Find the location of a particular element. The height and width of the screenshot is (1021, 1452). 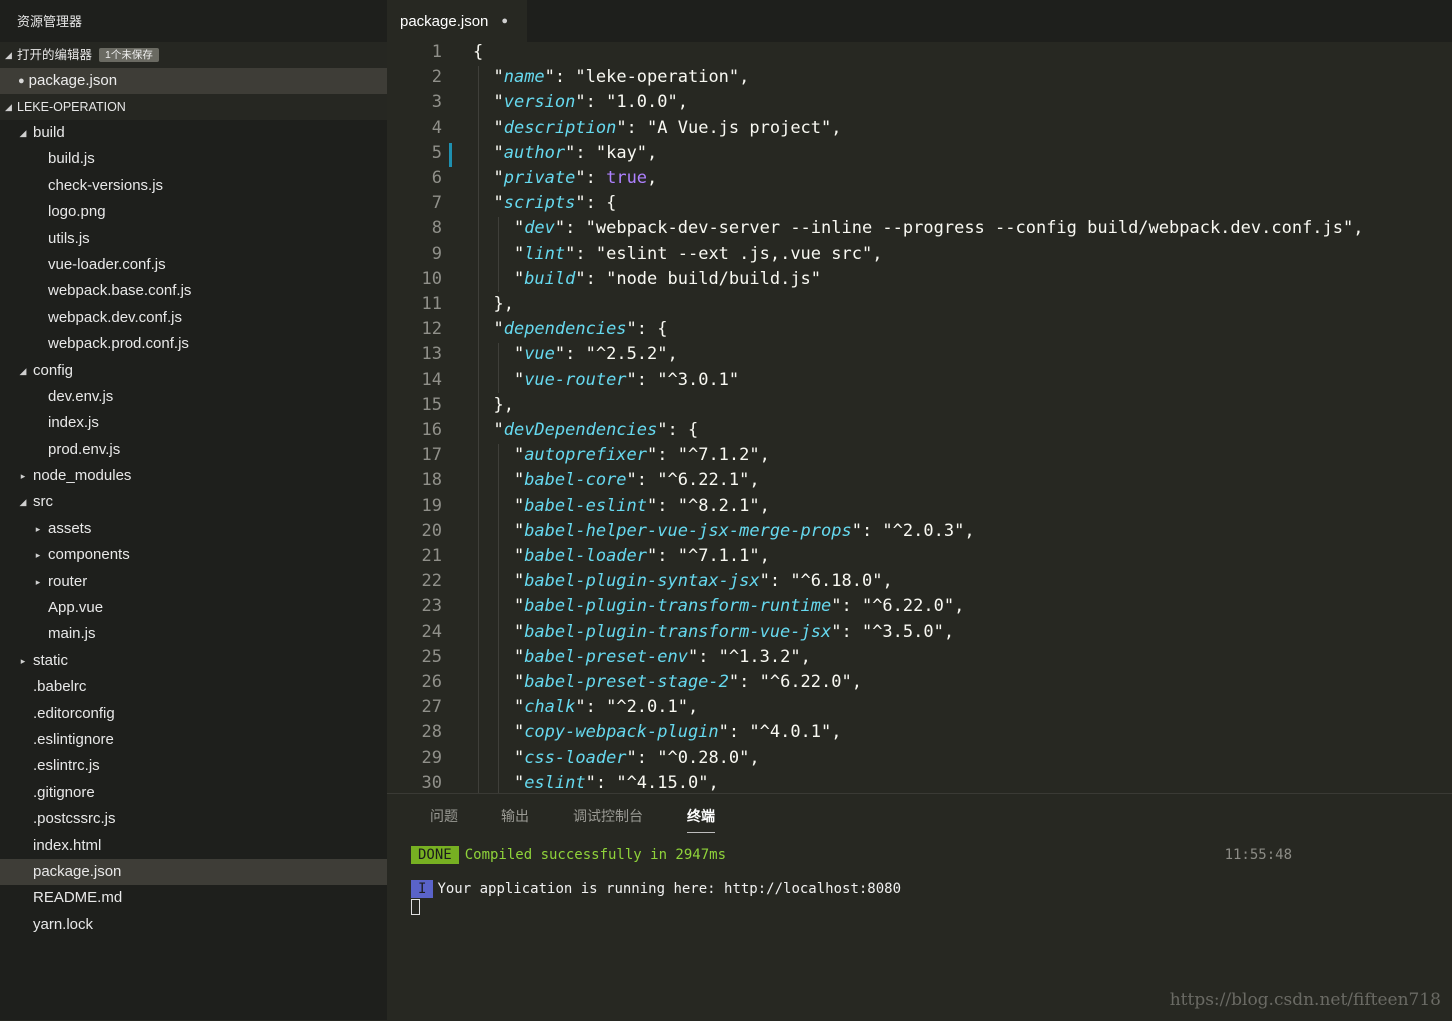

tree-file-item: .babelrc is located at coordinates (193, 687).